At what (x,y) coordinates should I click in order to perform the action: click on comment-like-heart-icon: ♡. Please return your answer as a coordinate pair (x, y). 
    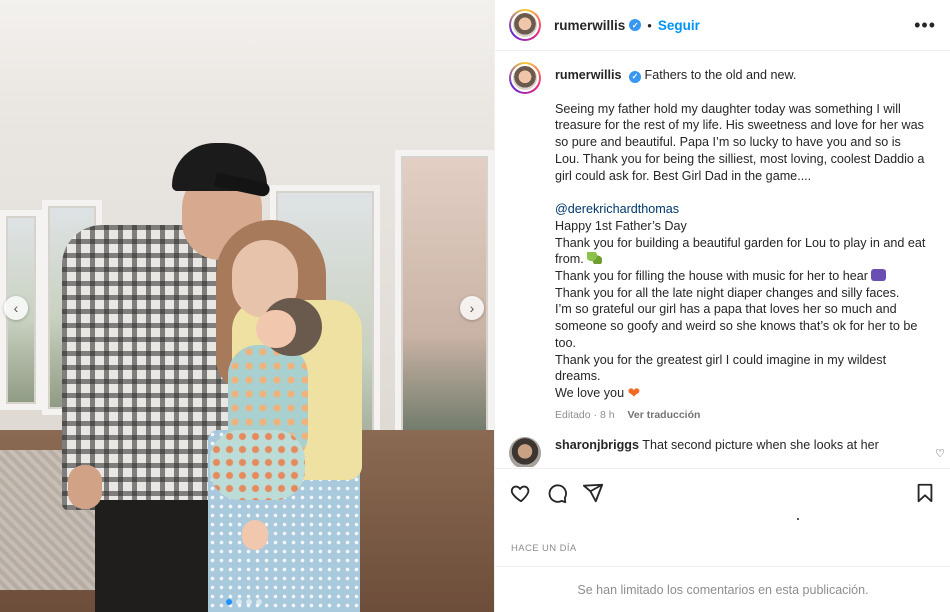
    Looking at the image, I should click on (940, 453).